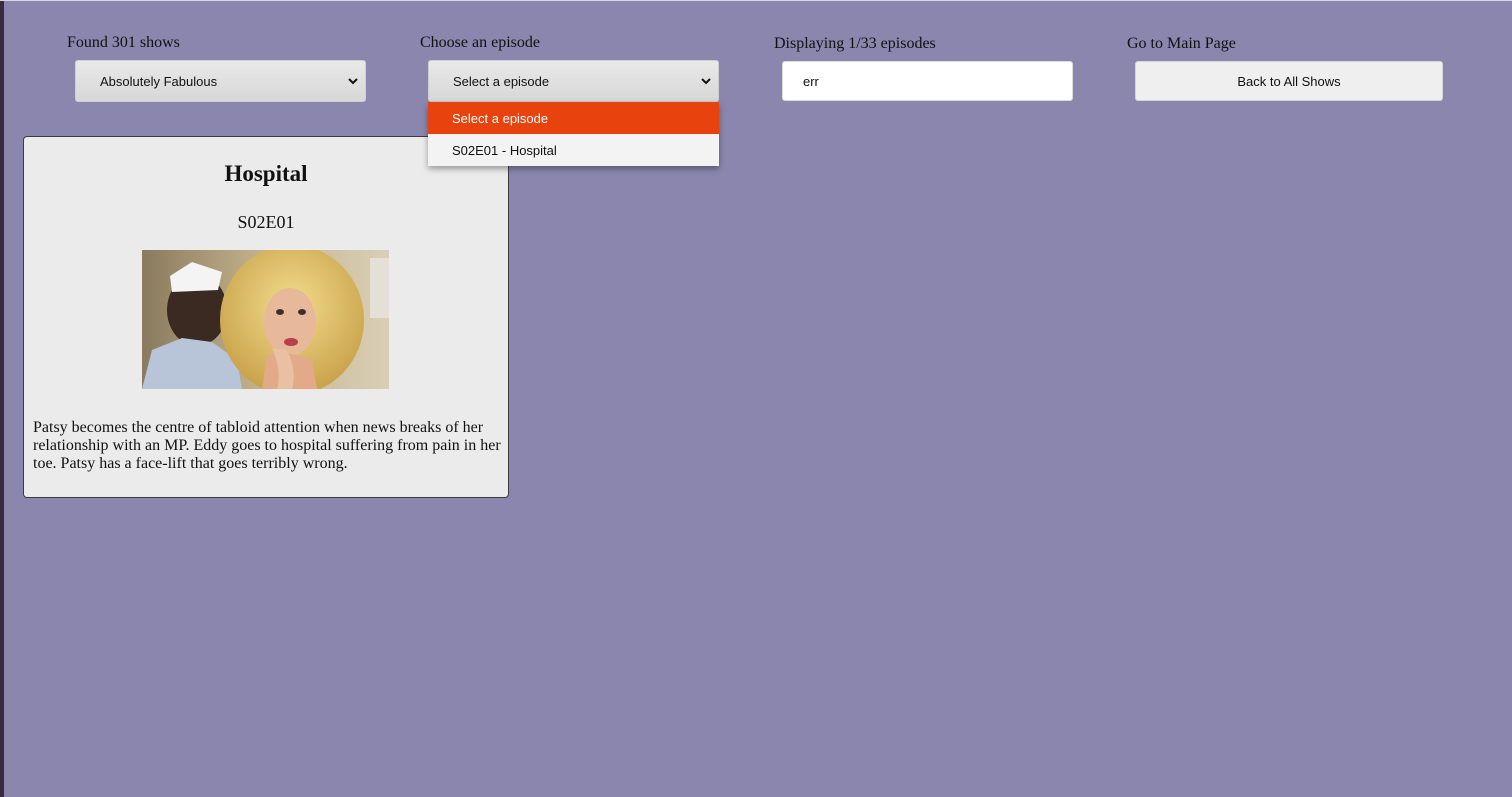 The width and height of the screenshot is (1512, 797). What do you see at coordinates (265, 319) in the screenshot?
I see `episode-image` at bounding box center [265, 319].